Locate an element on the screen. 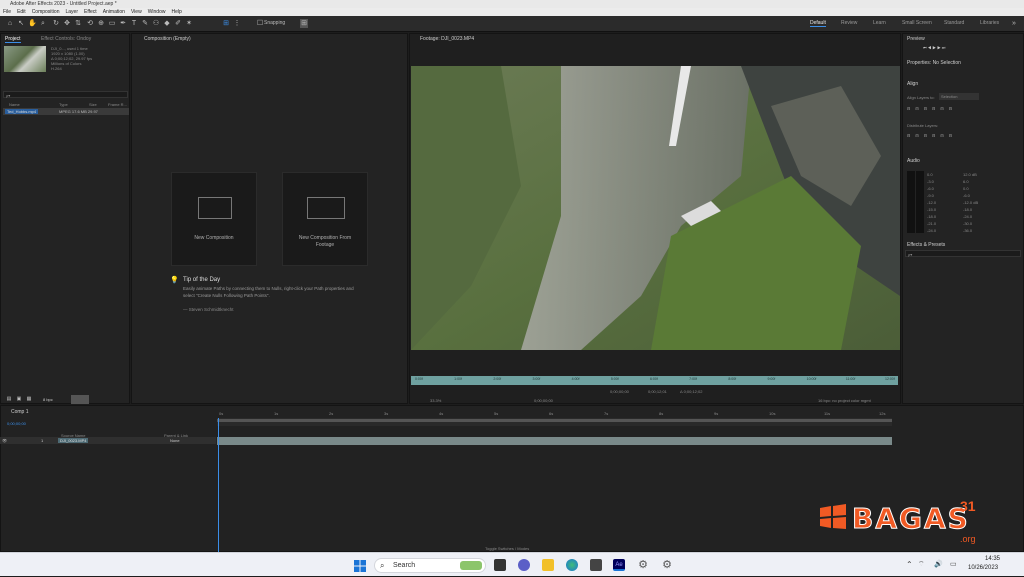 This screenshot has width=1024, height=577. tray-chevron-icon: ⌃ is located at coordinates (909, 564).